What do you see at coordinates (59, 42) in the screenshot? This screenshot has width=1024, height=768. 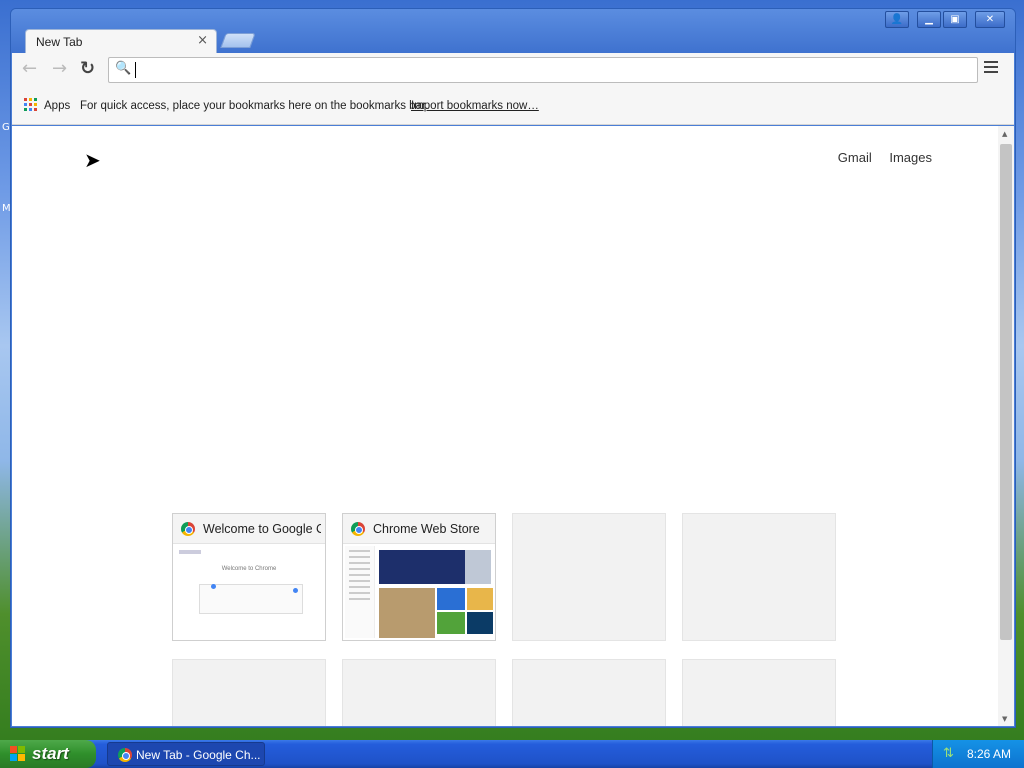 I see `tab-title: New Tab` at bounding box center [59, 42].